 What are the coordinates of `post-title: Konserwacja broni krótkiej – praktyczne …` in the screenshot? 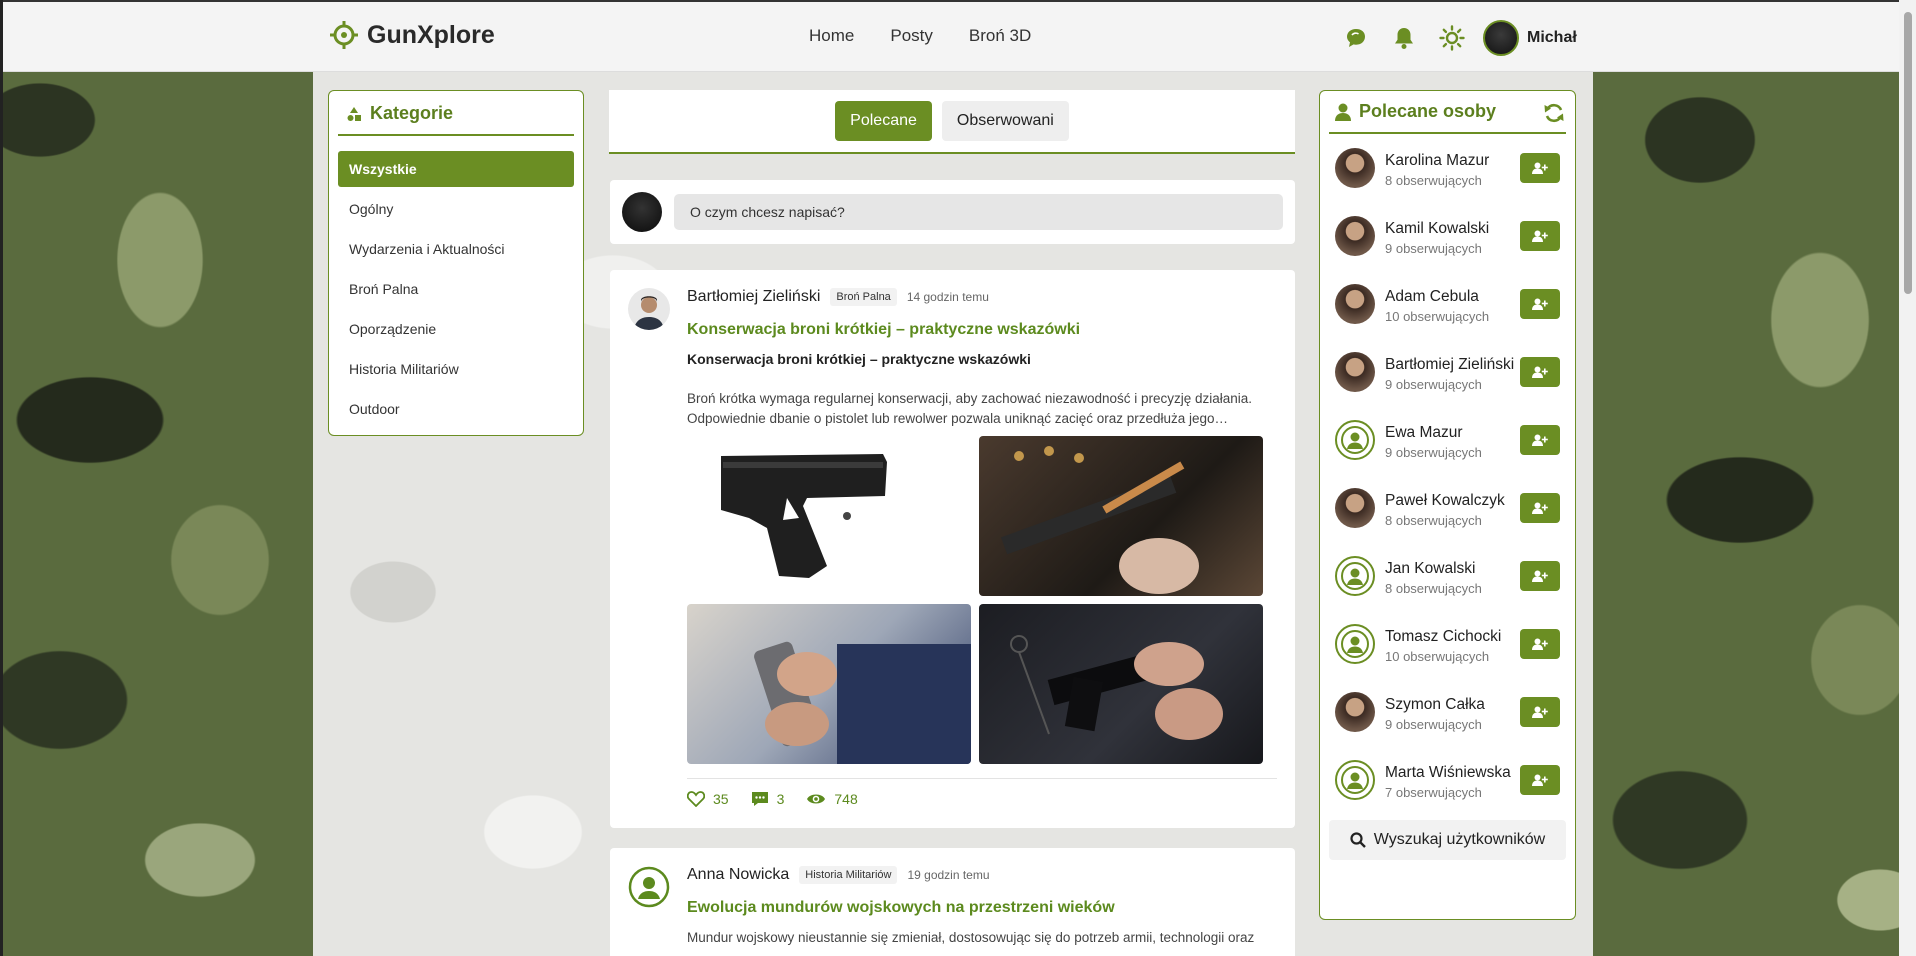 It's located at (883, 330).